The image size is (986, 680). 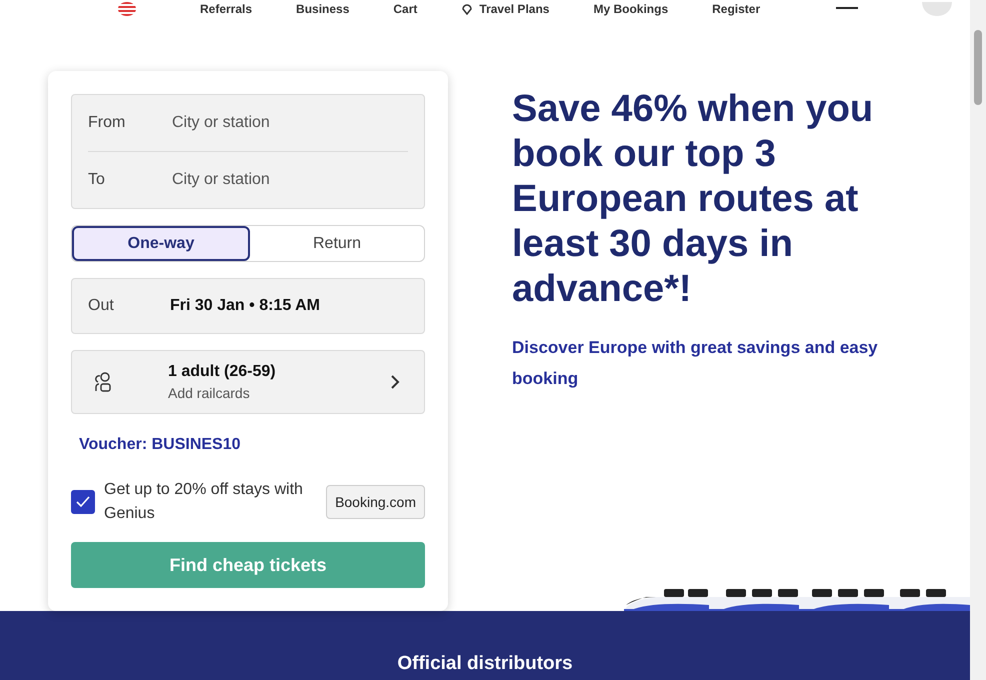 What do you see at coordinates (160, 445) in the screenshot?
I see `voucher-text: Voucher: BUSINES10` at bounding box center [160, 445].